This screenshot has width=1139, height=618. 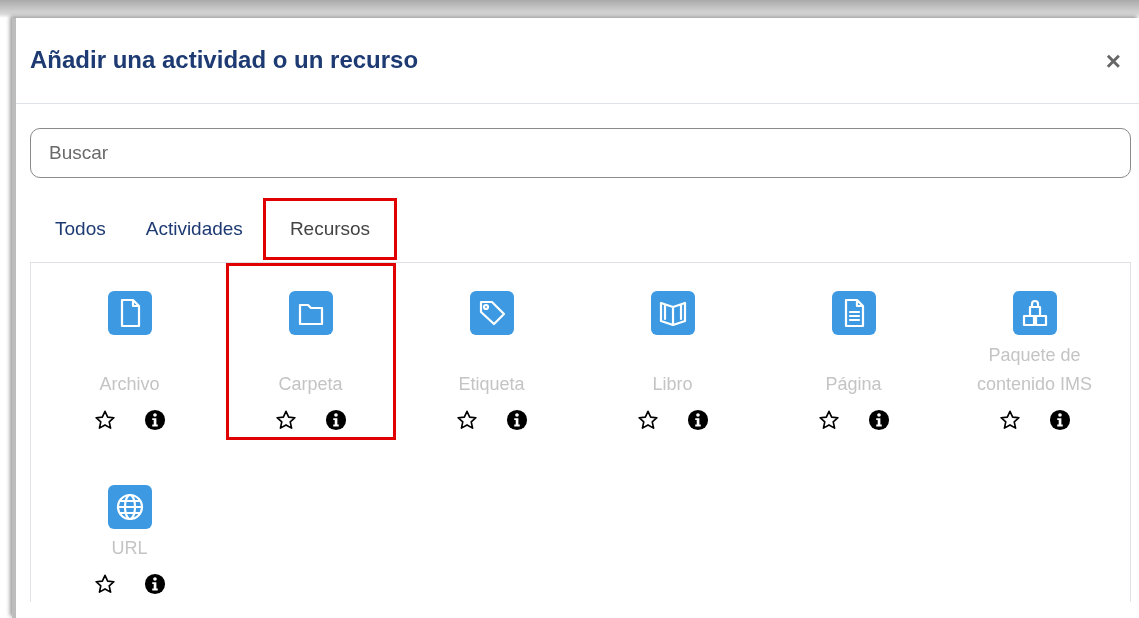 I want to click on close-button: ×, so click(x=1113, y=60).